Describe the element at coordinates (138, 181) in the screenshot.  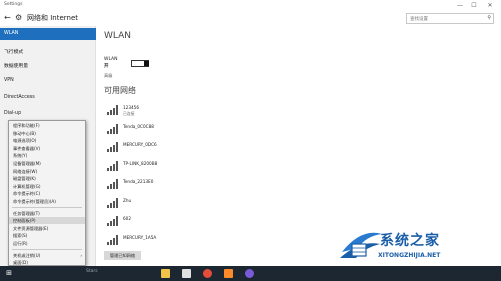
I see `network-name: Tenda_2213E0` at that location.